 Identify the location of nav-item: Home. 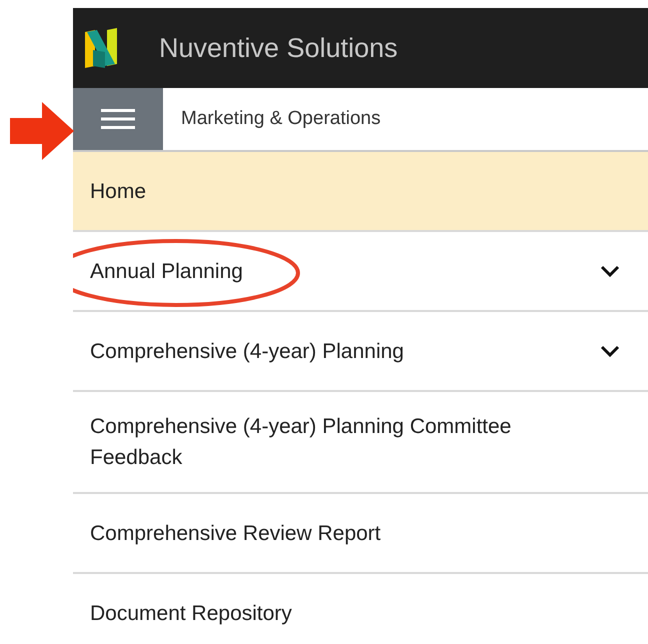
(360, 192).